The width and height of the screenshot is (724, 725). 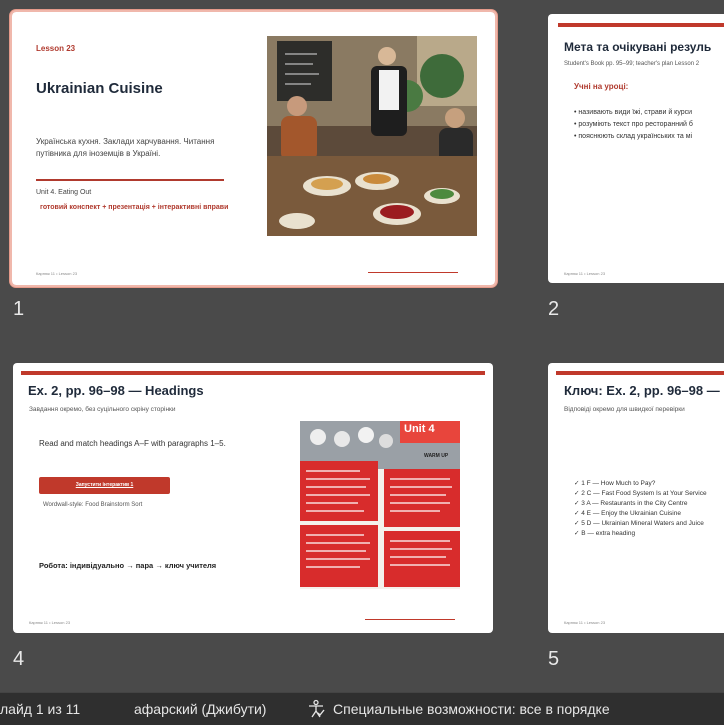 I want to click on accessibility-icon, so click(x=316, y=709).